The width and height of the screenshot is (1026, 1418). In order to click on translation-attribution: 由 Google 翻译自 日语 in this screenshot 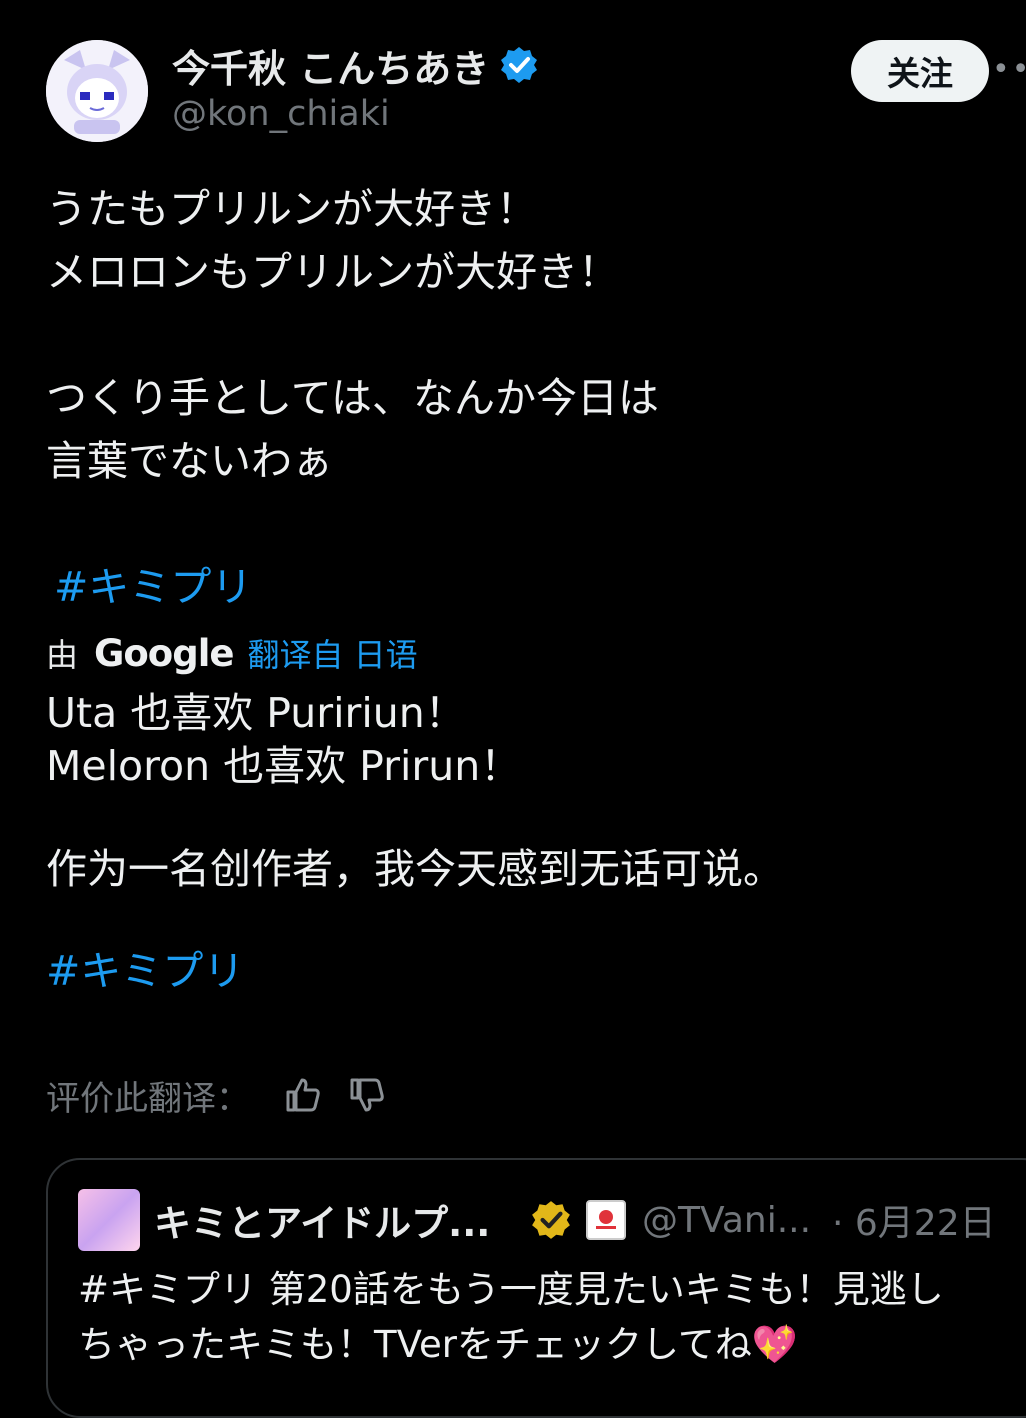, I will do `click(232, 653)`.